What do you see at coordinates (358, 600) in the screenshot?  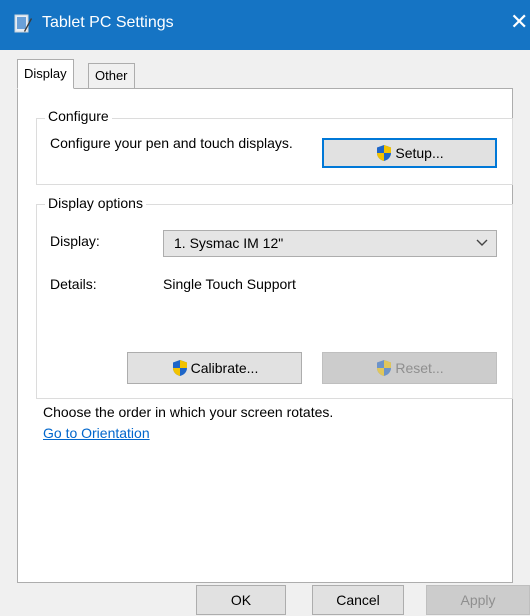 I see `cancel-button: Cancel` at bounding box center [358, 600].